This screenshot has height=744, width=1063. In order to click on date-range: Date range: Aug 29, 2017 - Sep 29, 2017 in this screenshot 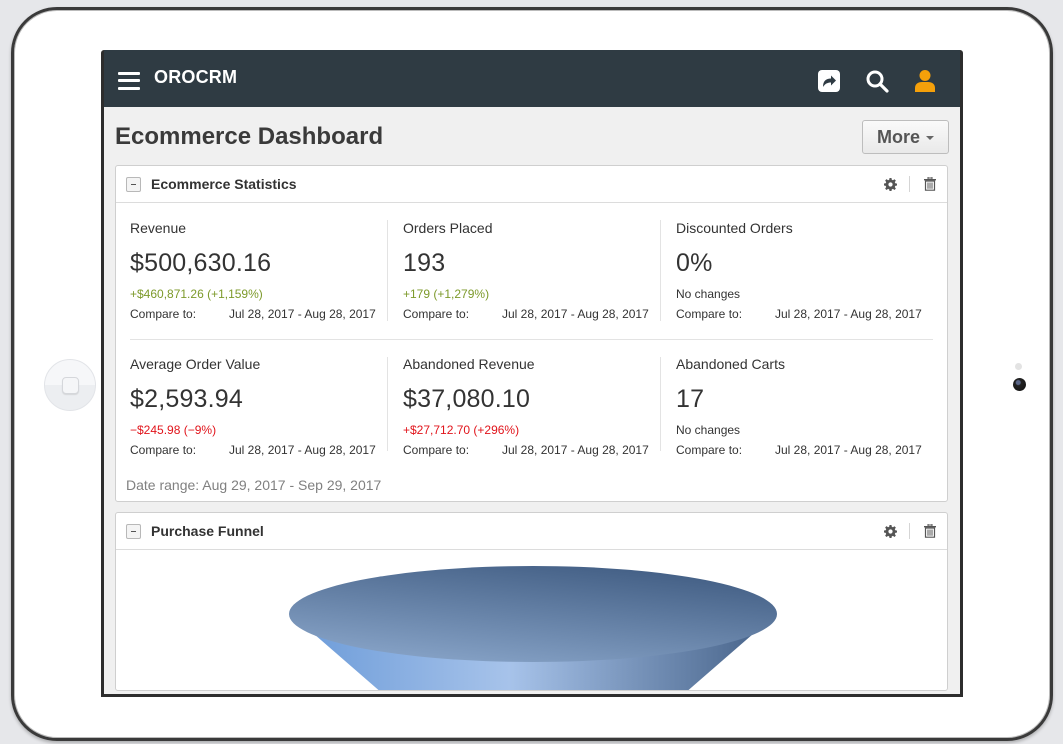, I will do `click(254, 485)`.